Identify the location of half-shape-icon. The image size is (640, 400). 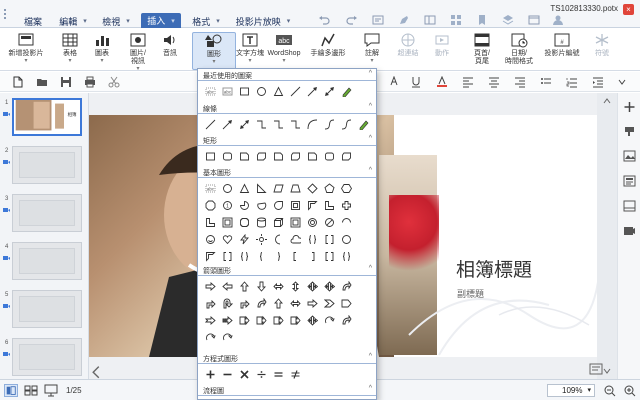
(312, 205).